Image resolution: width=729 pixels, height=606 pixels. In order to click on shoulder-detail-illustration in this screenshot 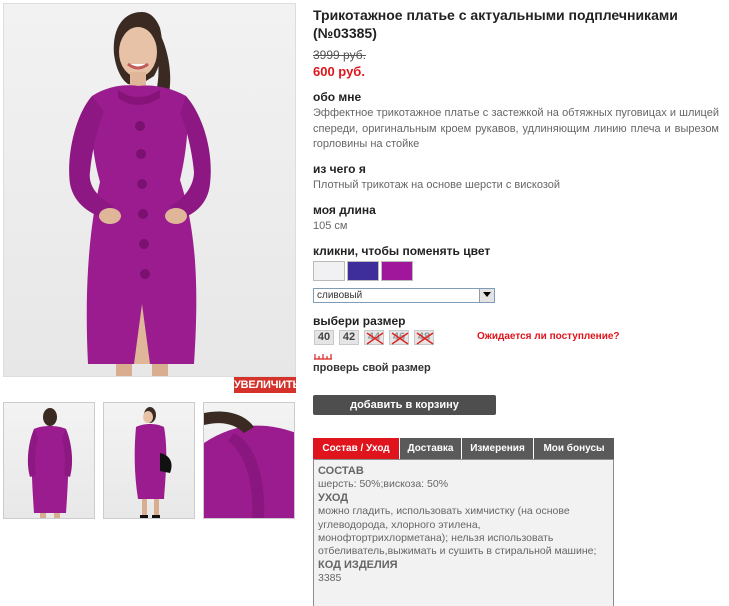, I will do `click(249, 464)`.